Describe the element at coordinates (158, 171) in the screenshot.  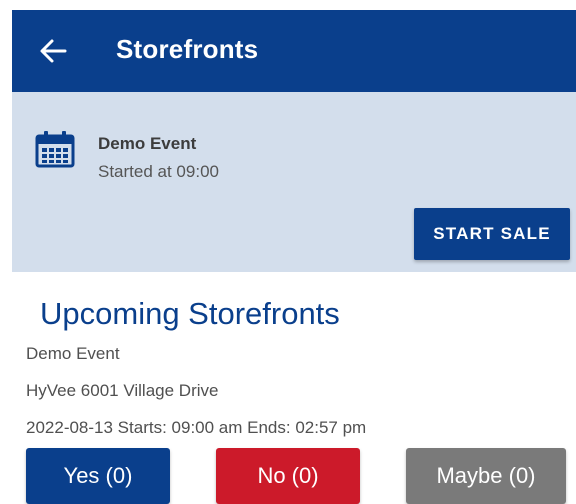
I see `event-start-time: Started at 09:00` at that location.